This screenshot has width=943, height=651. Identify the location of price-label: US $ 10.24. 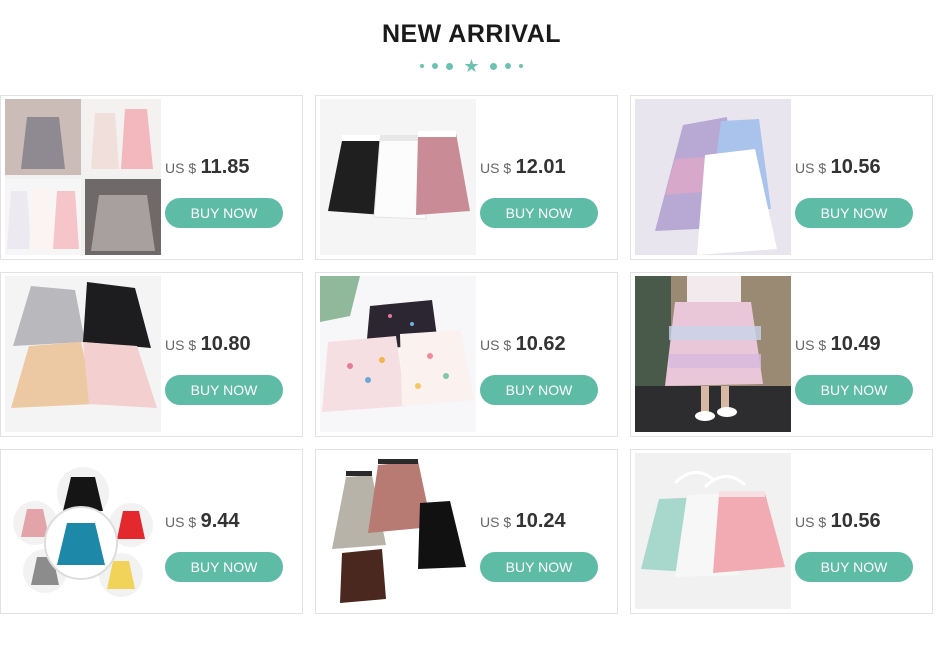
(523, 521).